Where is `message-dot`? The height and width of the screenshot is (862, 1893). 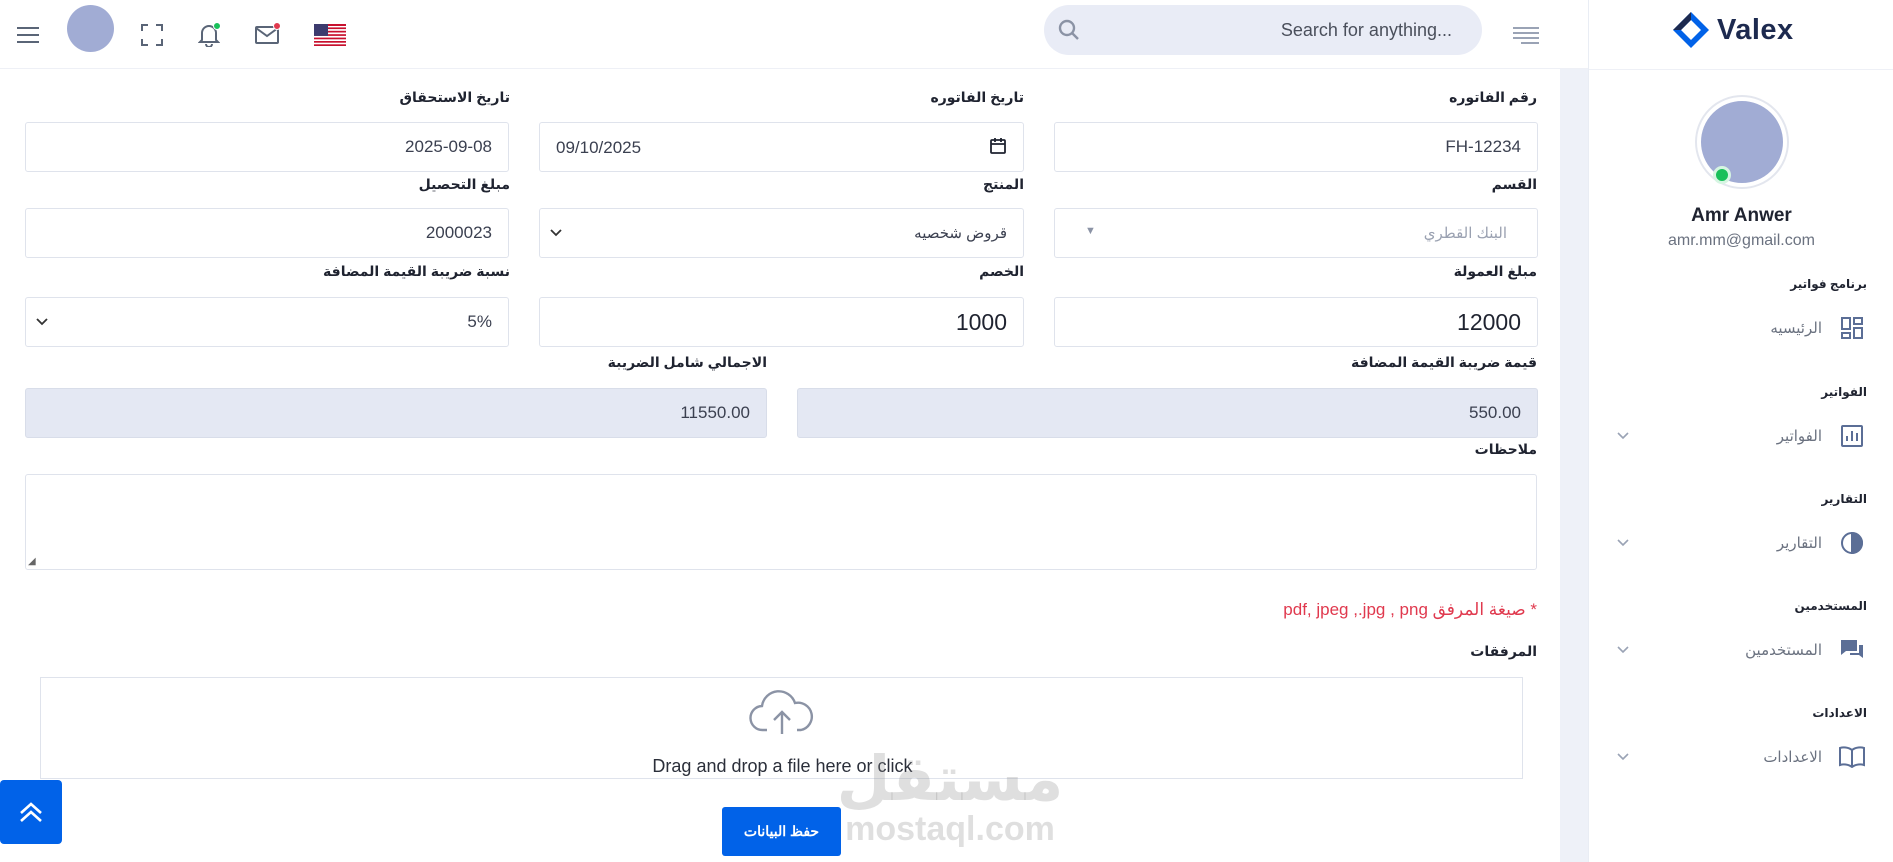
message-dot is located at coordinates (277, 26).